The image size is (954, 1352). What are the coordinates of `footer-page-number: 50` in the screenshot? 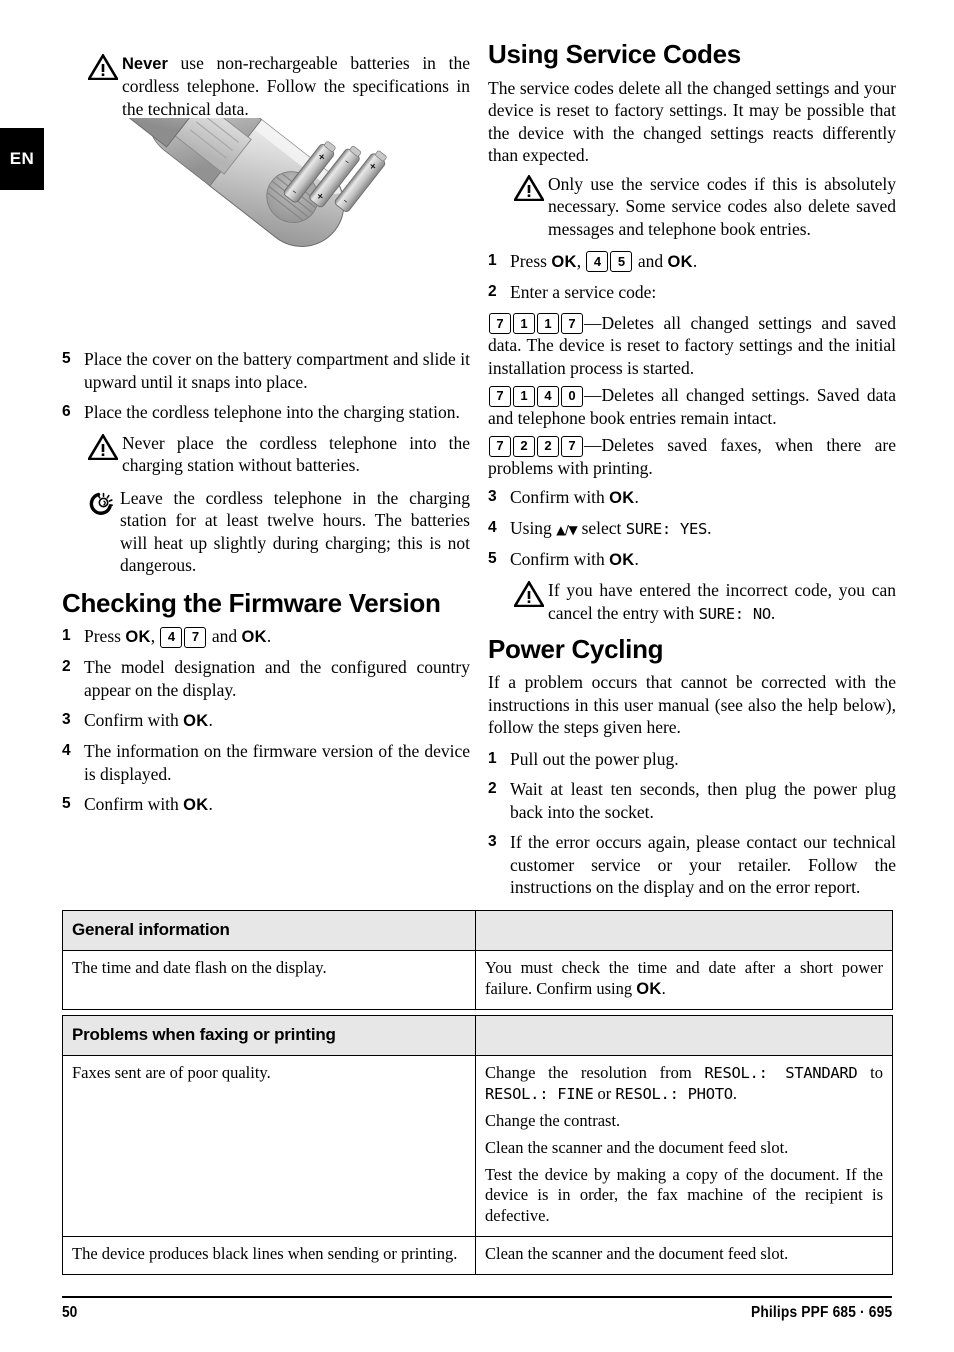 It's located at (70, 1312).